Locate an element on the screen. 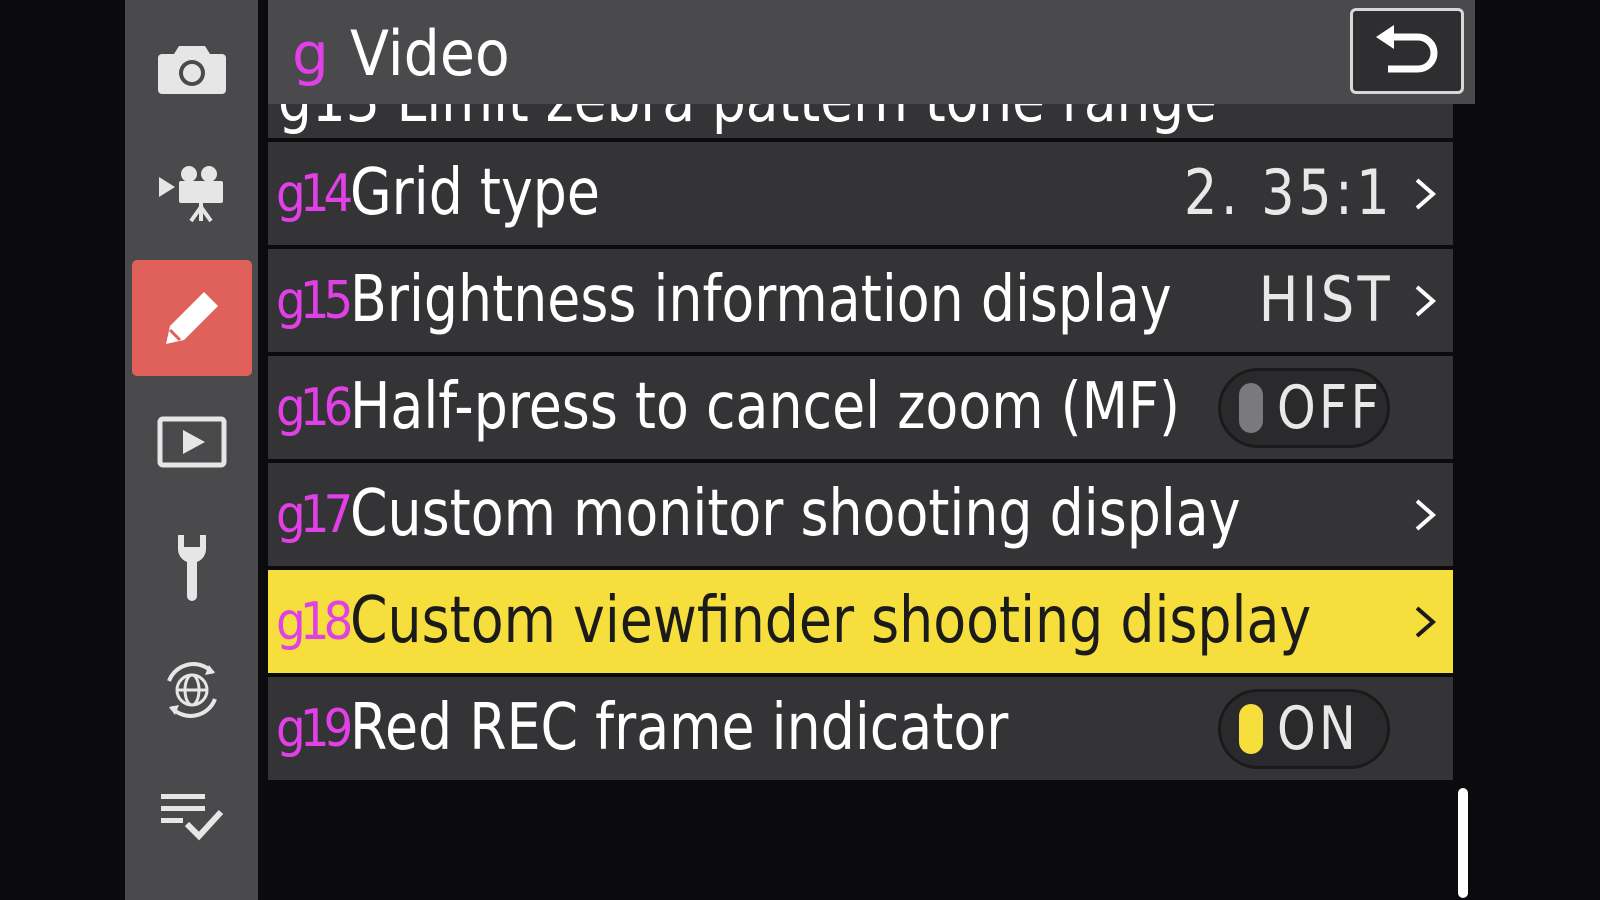  tab-my-menu is located at coordinates (192, 816).